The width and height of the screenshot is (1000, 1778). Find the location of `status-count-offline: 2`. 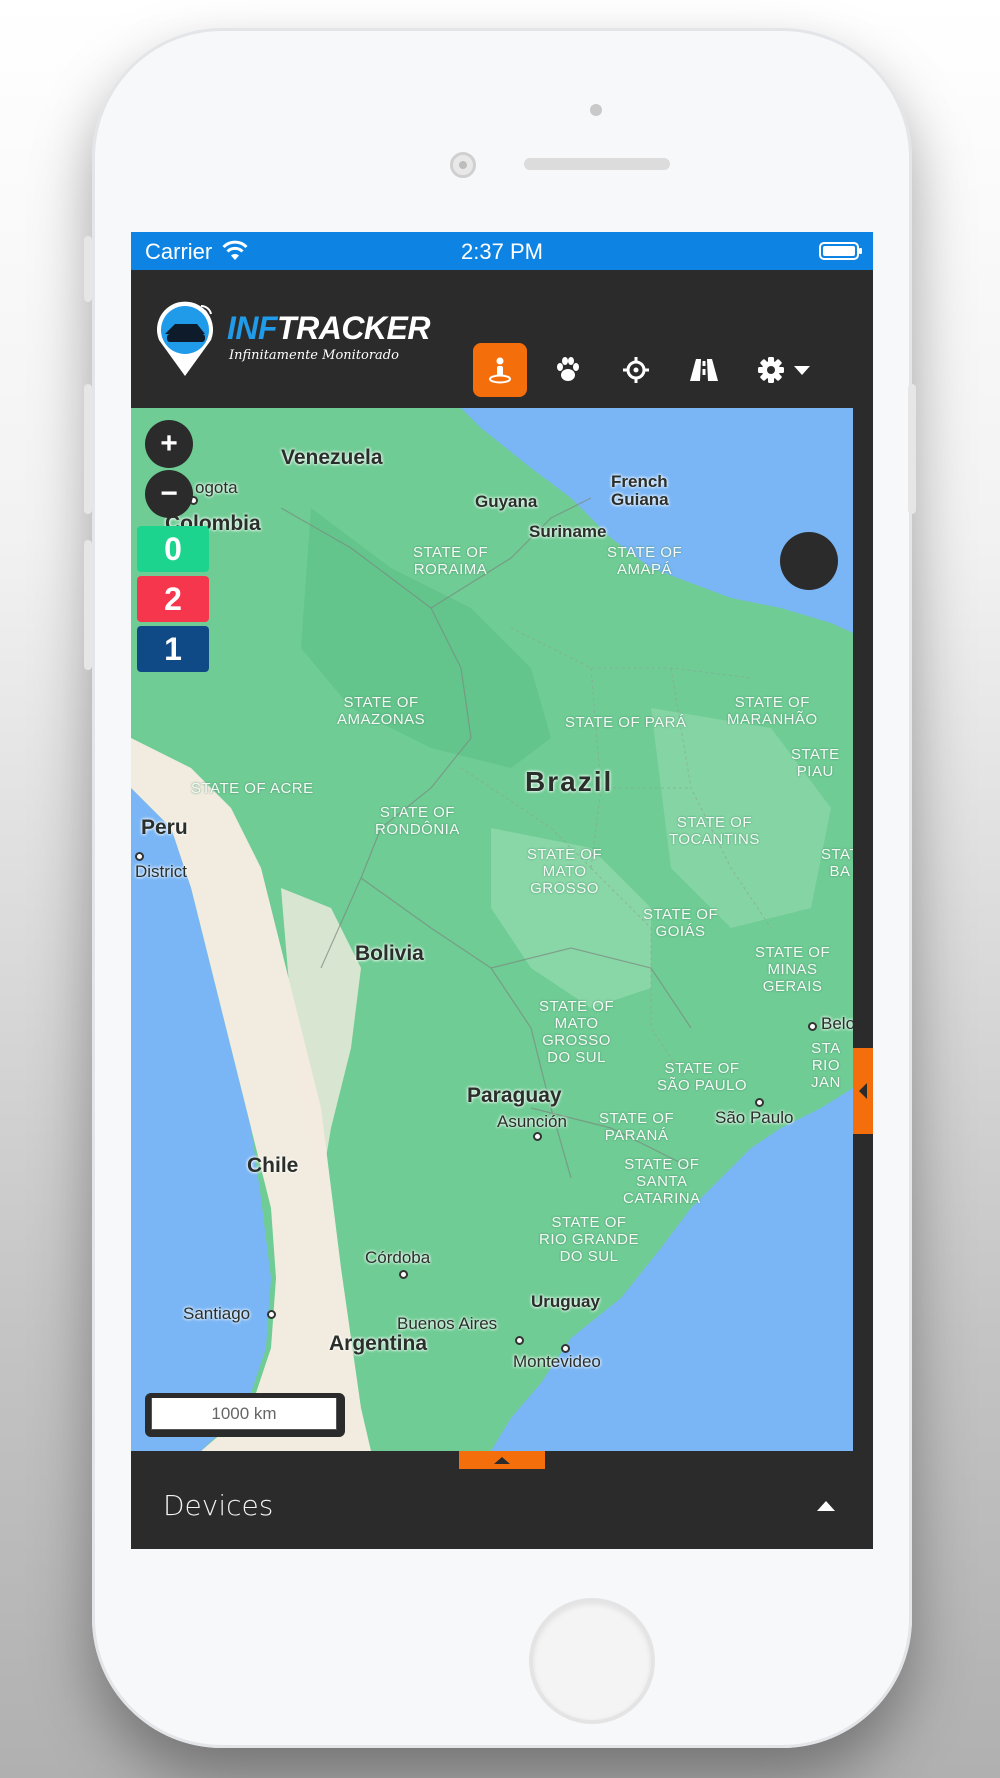

status-count-offline: 2 is located at coordinates (173, 599).